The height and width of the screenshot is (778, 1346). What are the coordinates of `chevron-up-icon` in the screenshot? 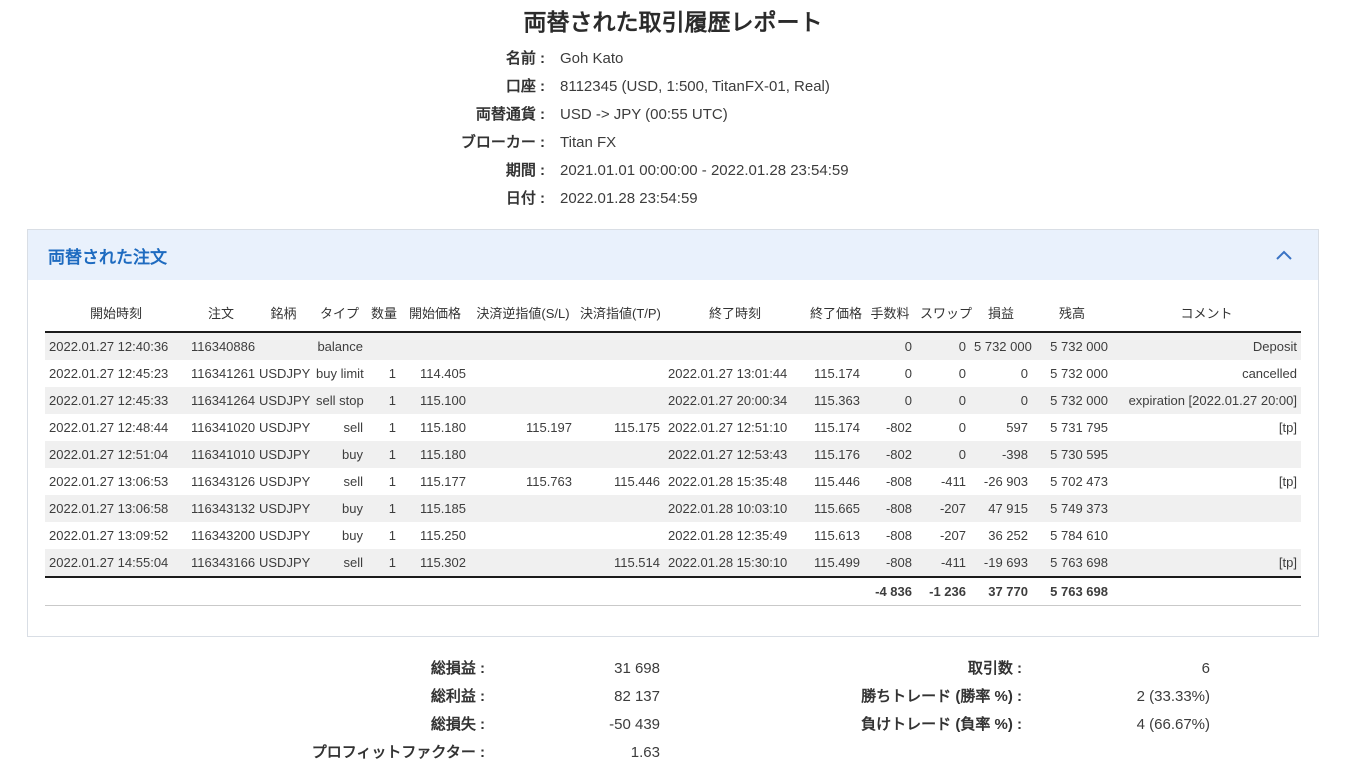 It's located at (1284, 255).